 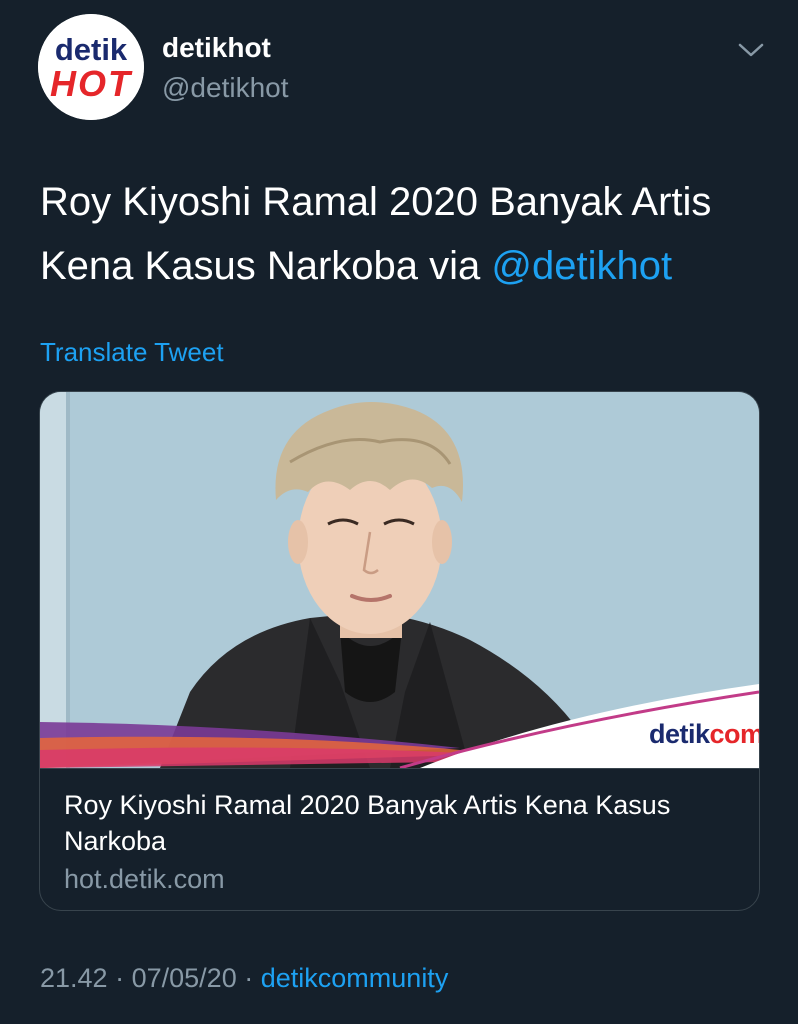 I want to click on card-domain: hot.detik.com, so click(x=144, y=879).